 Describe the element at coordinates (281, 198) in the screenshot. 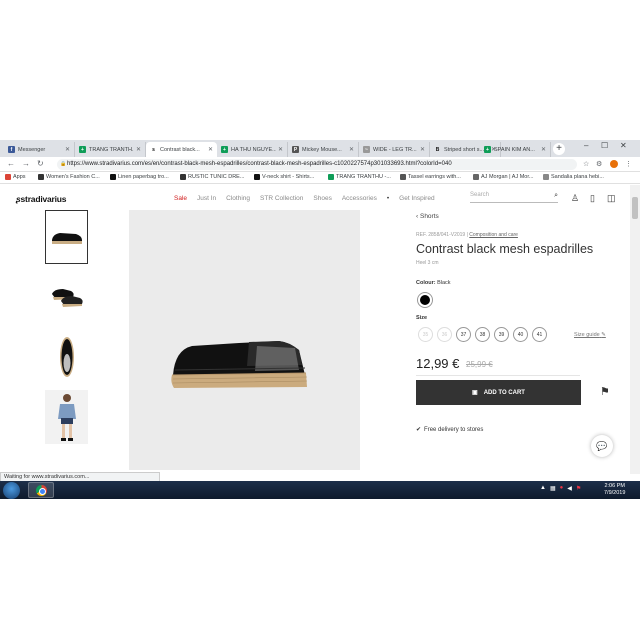

I see `nav-str-collection: STR Collection` at that location.